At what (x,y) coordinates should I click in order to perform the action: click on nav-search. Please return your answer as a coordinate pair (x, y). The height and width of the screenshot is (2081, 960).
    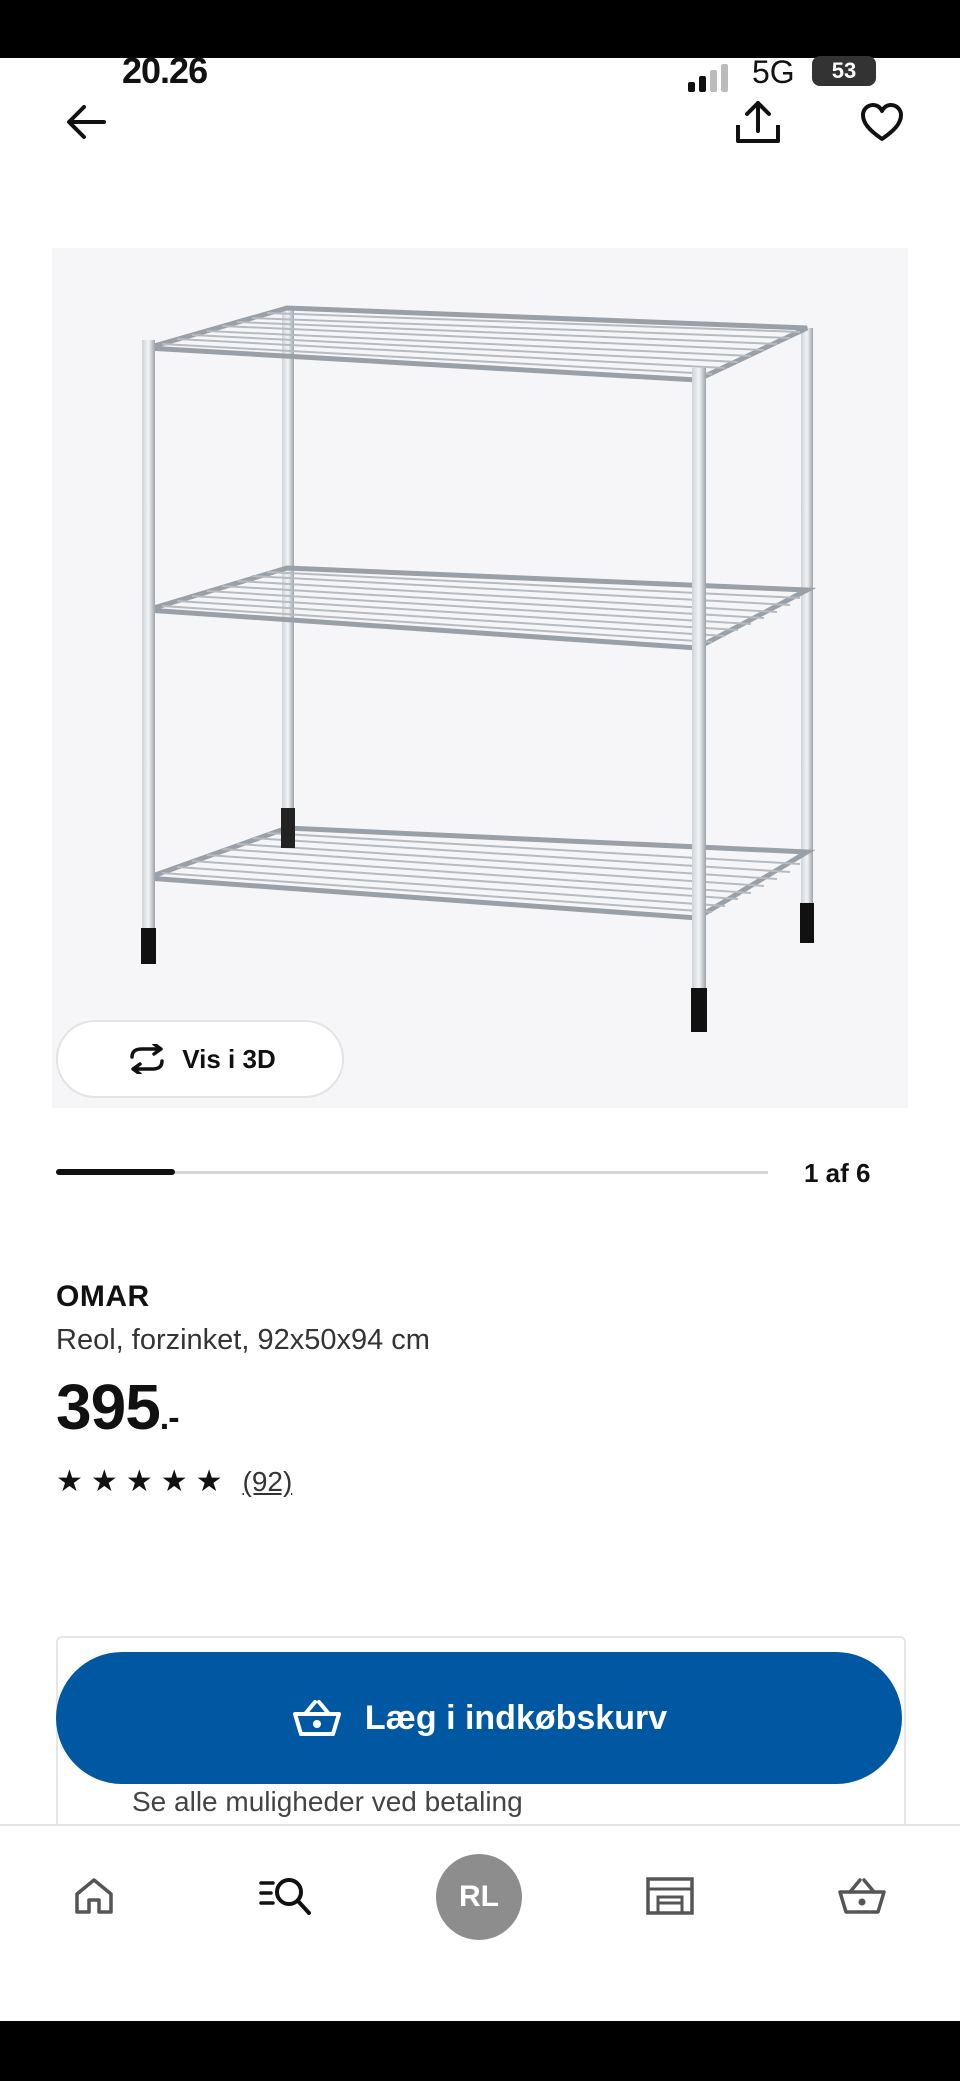
    Looking at the image, I should click on (286, 1896).